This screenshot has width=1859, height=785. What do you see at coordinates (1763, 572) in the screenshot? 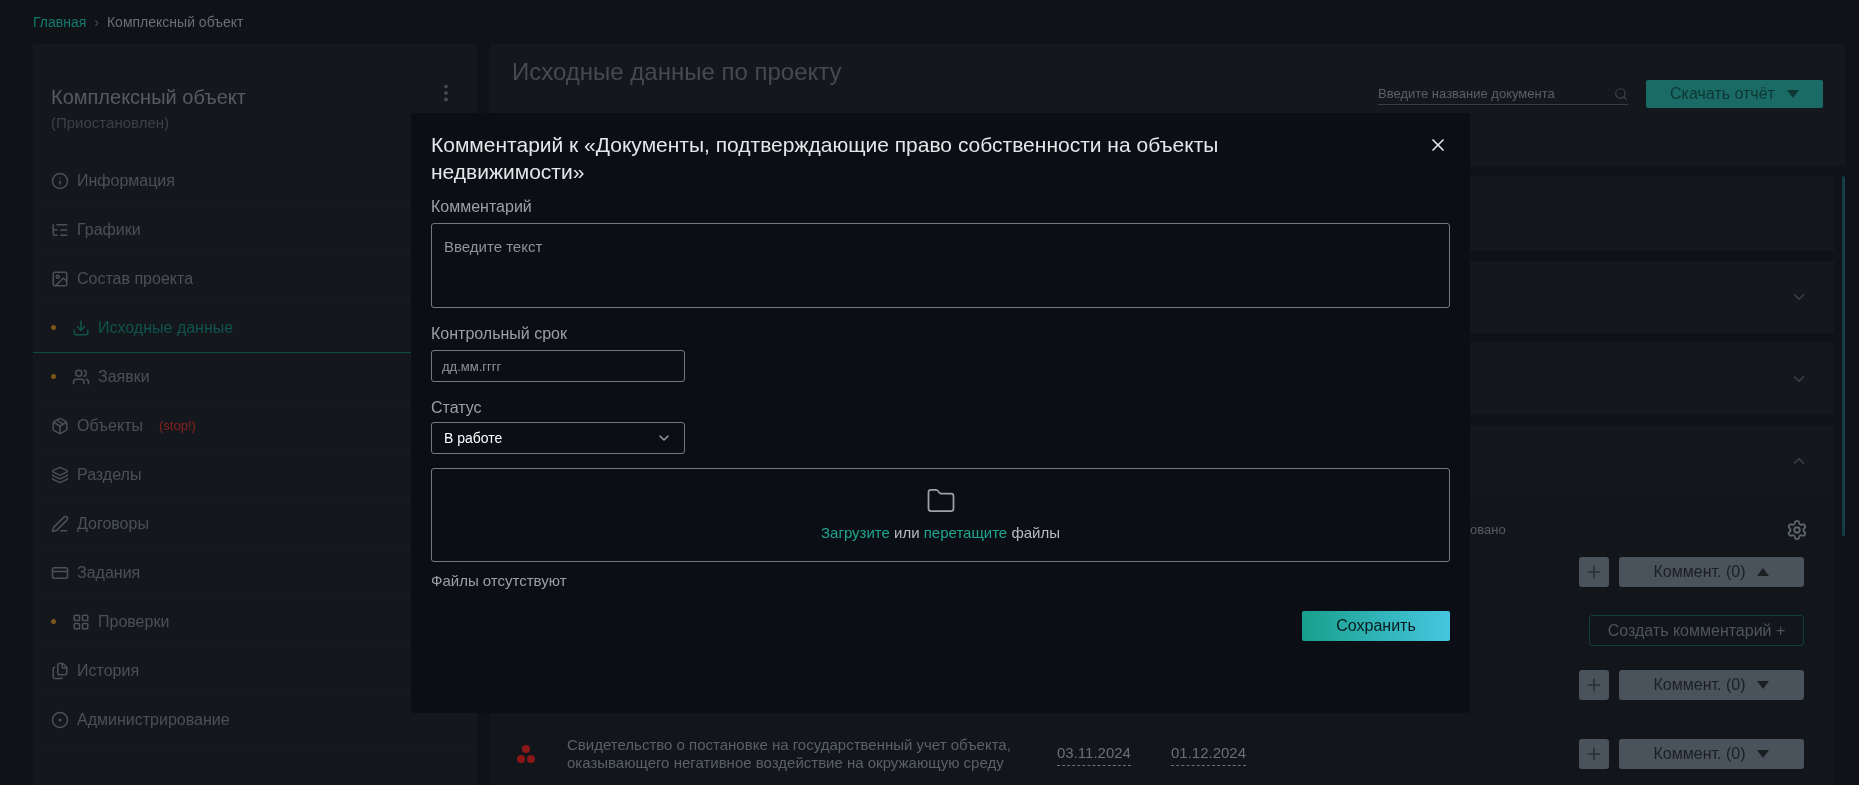
I see `caret-up-icon` at bounding box center [1763, 572].